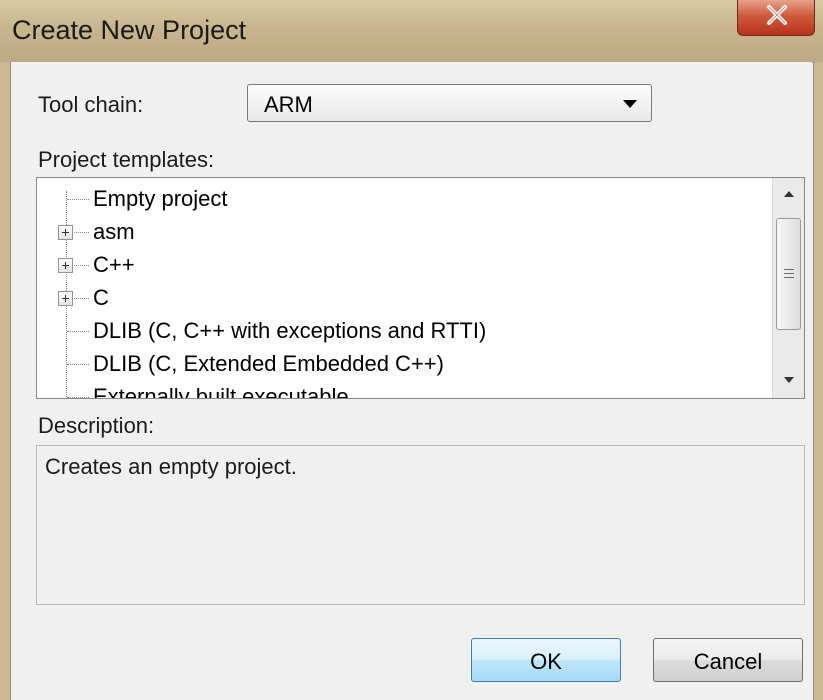  What do you see at coordinates (96, 425) in the screenshot?
I see `description-label: Description:` at bounding box center [96, 425].